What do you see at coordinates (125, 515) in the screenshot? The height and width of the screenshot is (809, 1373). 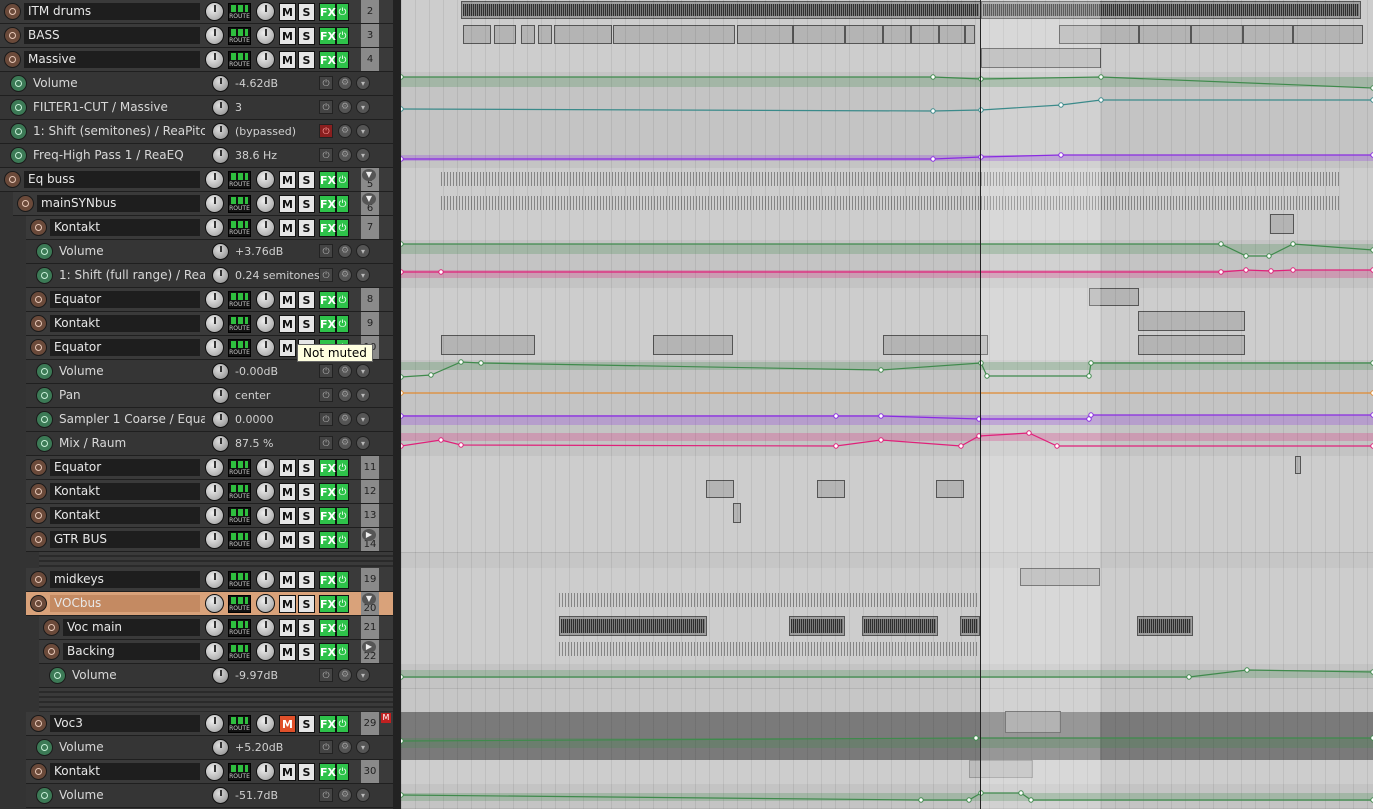 I see `track-name: Kontakt` at bounding box center [125, 515].